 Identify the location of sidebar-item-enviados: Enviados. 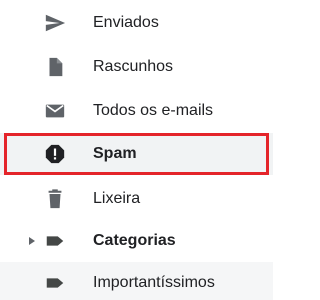
(136, 23).